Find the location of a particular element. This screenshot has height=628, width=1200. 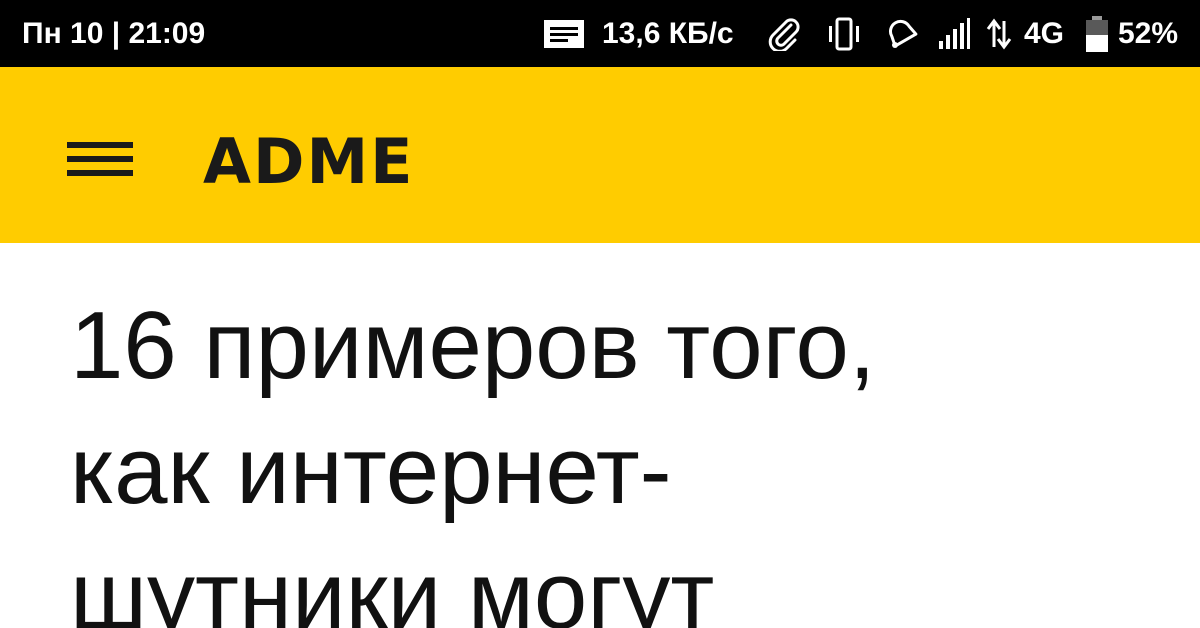

status-net-speed: 13,6 КБ/с is located at coordinates (668, 33).